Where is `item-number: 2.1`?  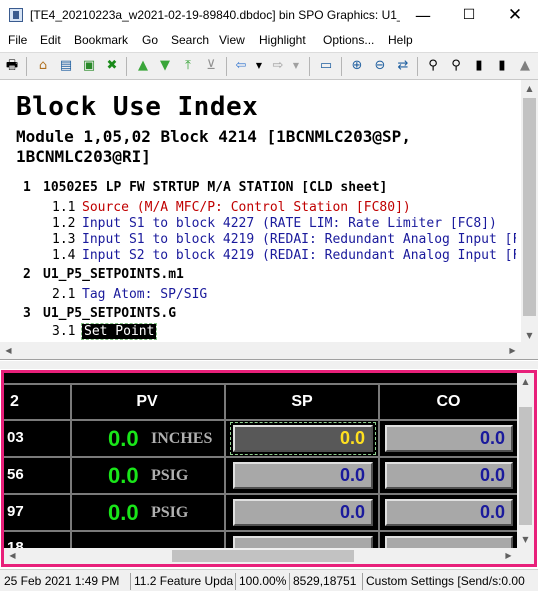 item-number: 2.1 is located at coordinates (64, 294).